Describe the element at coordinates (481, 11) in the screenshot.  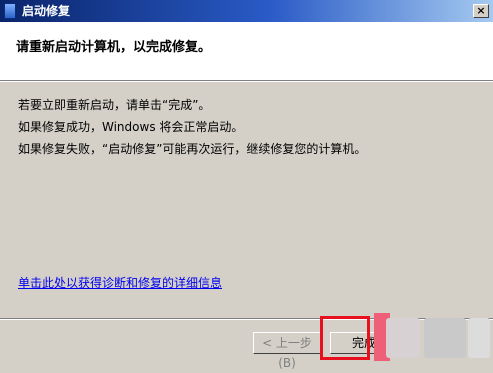
I see `close-button: ×` at that location.